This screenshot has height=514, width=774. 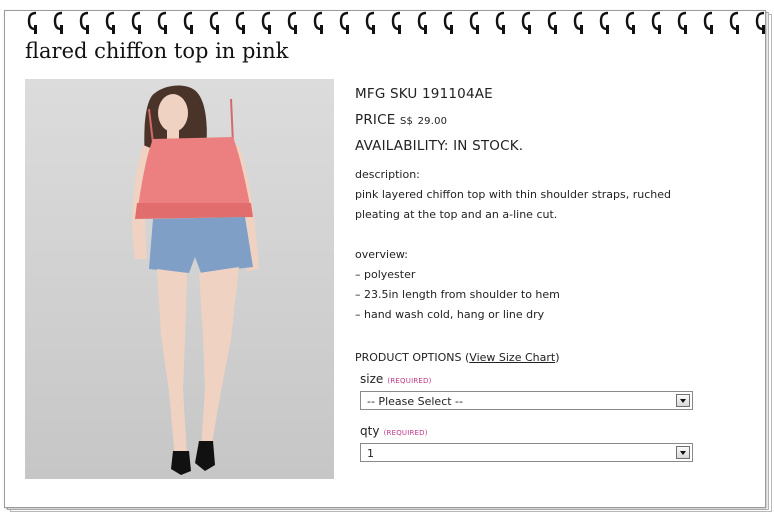 What do you see at coordinates (375, 120) in the screenshot?
I see `price-label: PRICE` at bounding box center [375, 120].